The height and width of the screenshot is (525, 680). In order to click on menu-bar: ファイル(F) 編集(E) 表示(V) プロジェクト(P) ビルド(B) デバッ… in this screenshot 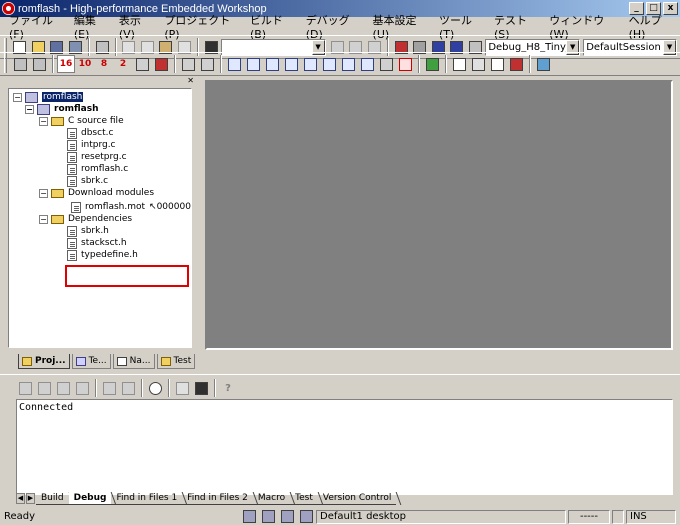, I will do `click(340, 27)`.